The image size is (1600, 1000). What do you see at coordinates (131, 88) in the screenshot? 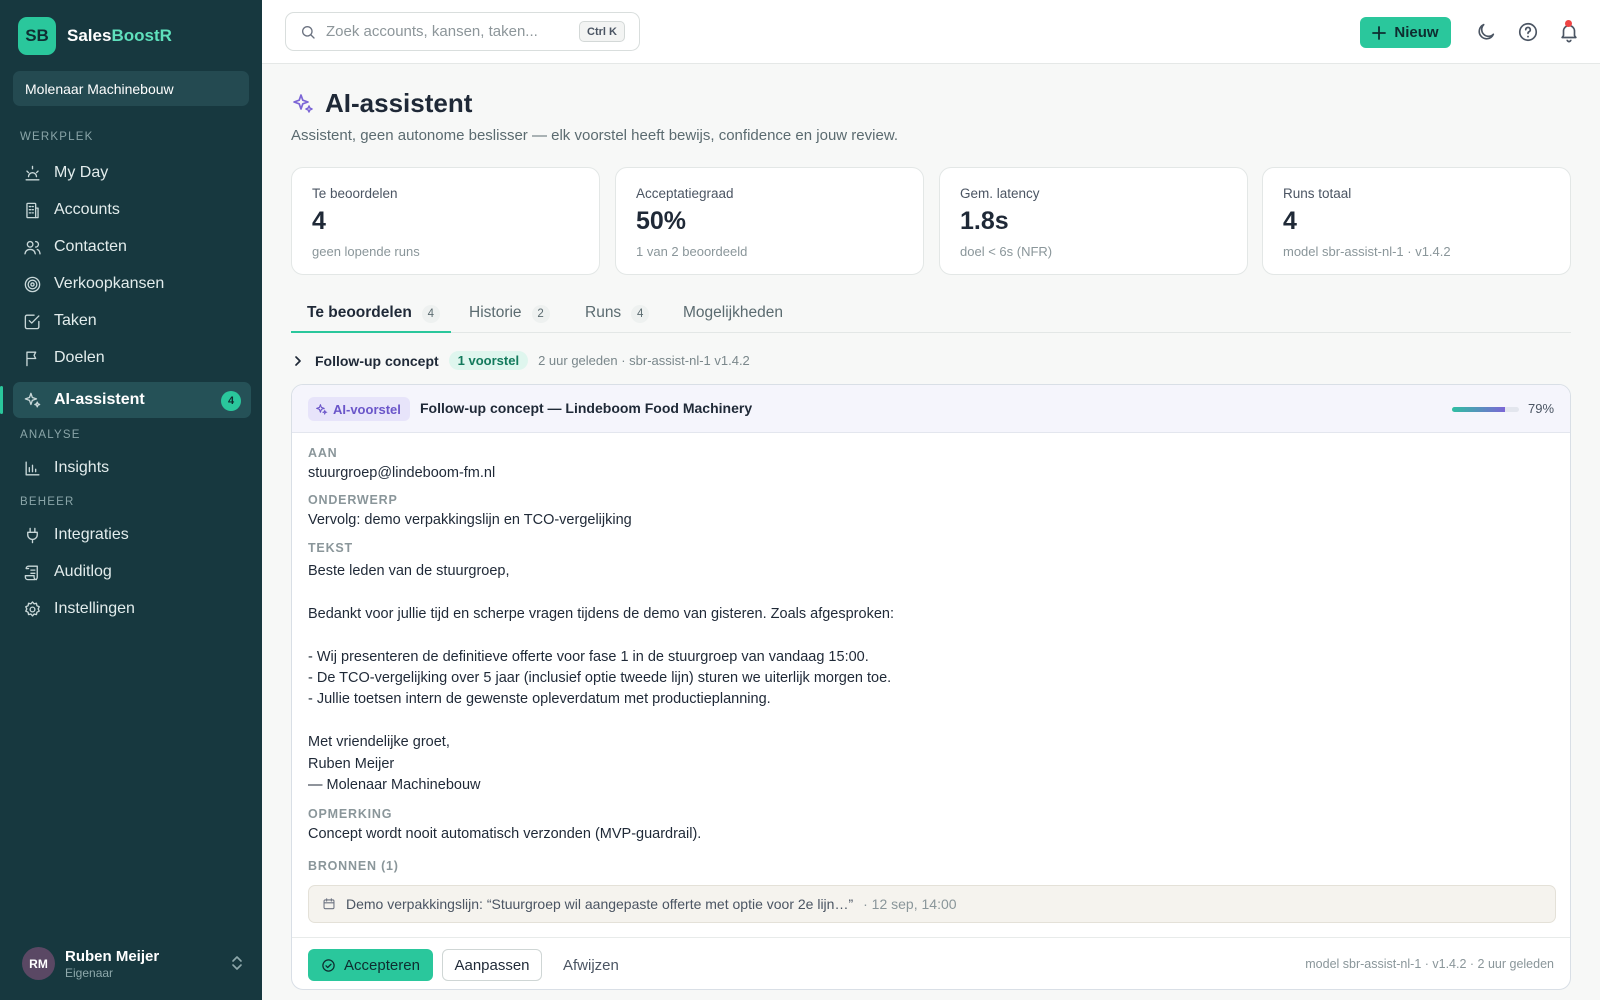
I see `workspace-switcher: Molenaar Machinebouw` at bounding box center [131, 88].